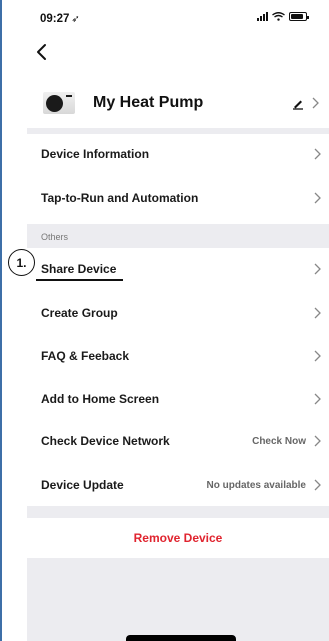 Image resolution: width=329 pixels, height=641 pixels. Describe the element at coordinates (55, 19) in the screenshot. I see `time-text: 09:27` at that location.